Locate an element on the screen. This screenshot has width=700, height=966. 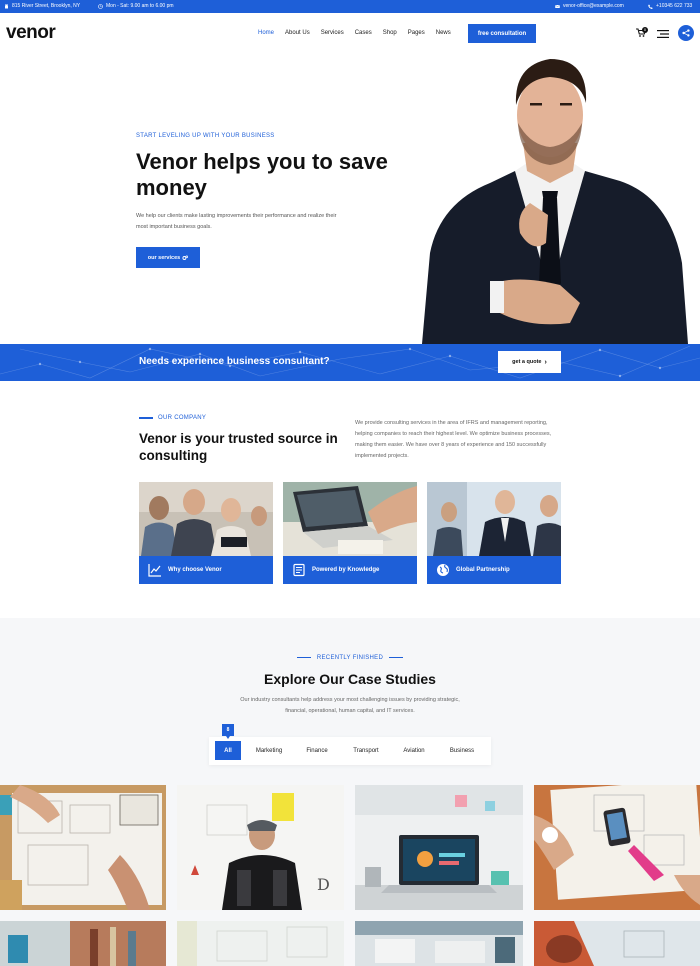
nav-item-home: Home is located at coordinates (266, 33).